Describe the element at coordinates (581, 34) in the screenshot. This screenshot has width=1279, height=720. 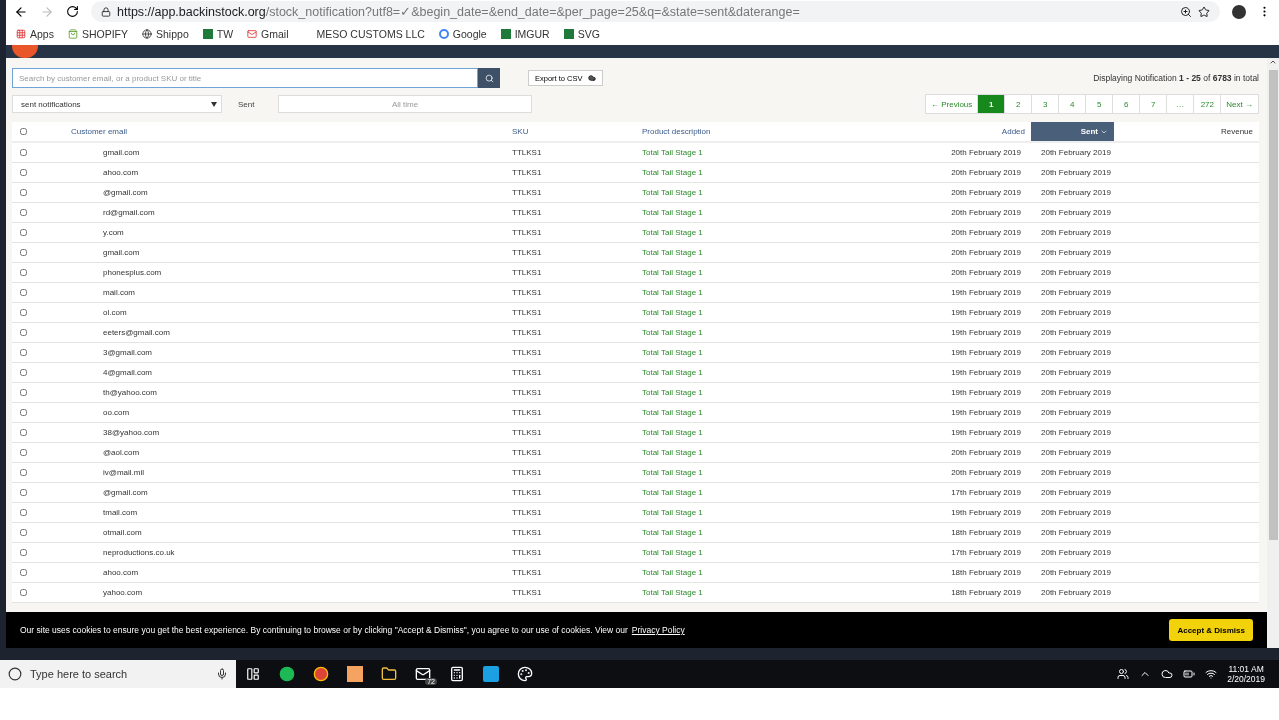
I see `bookmark: SVG` at that location.